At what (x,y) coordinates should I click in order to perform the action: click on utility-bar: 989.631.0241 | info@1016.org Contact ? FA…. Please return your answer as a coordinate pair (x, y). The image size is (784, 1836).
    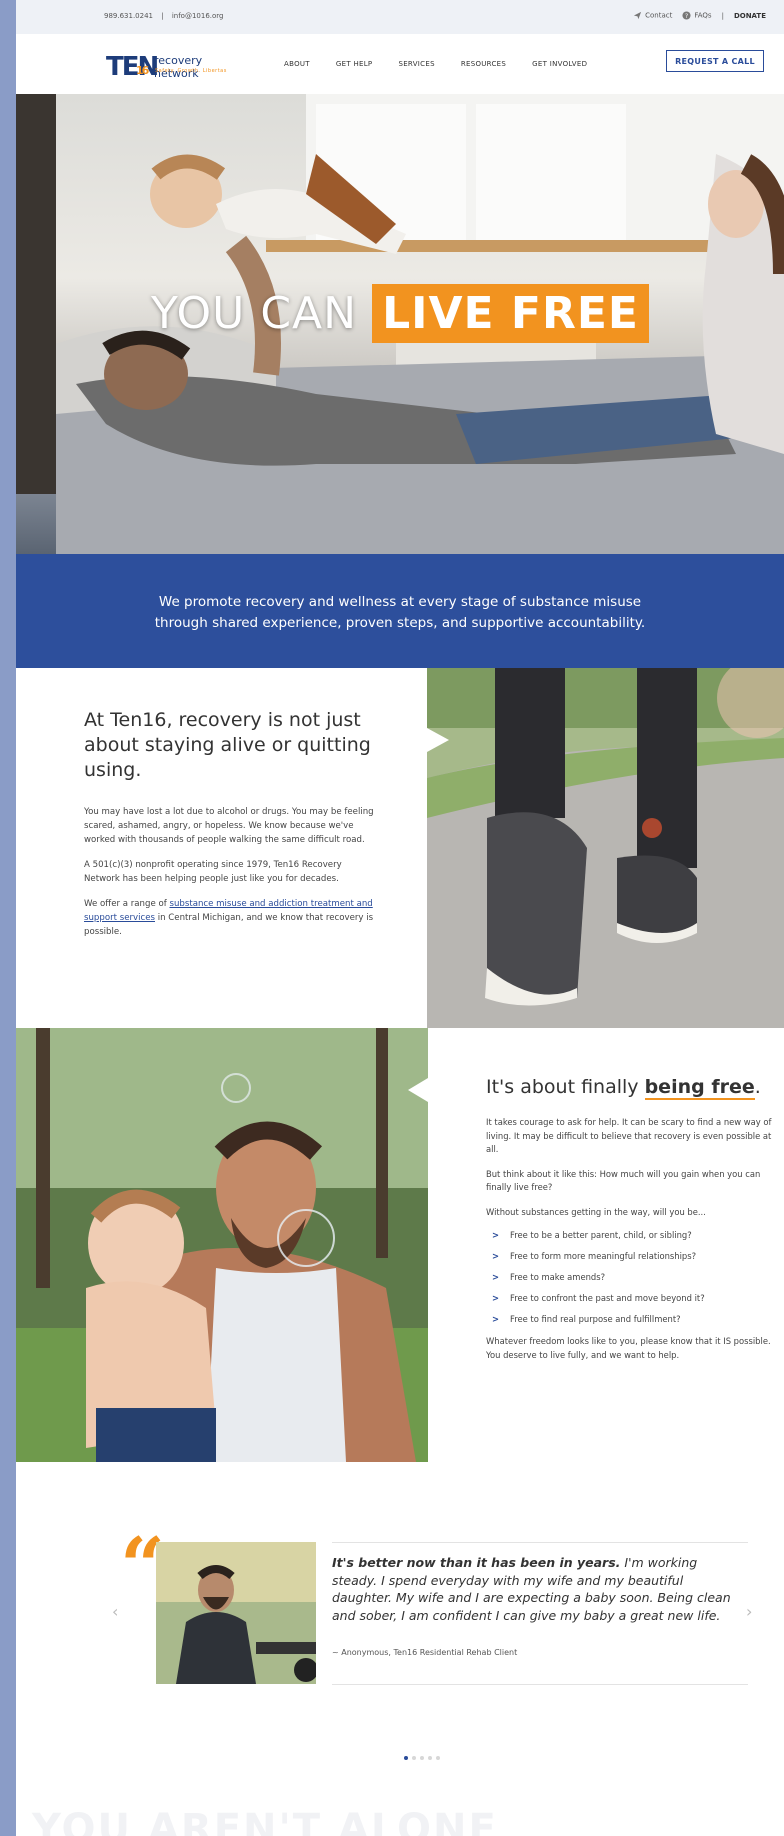
    Looking at the image, I should click on (400, 17).